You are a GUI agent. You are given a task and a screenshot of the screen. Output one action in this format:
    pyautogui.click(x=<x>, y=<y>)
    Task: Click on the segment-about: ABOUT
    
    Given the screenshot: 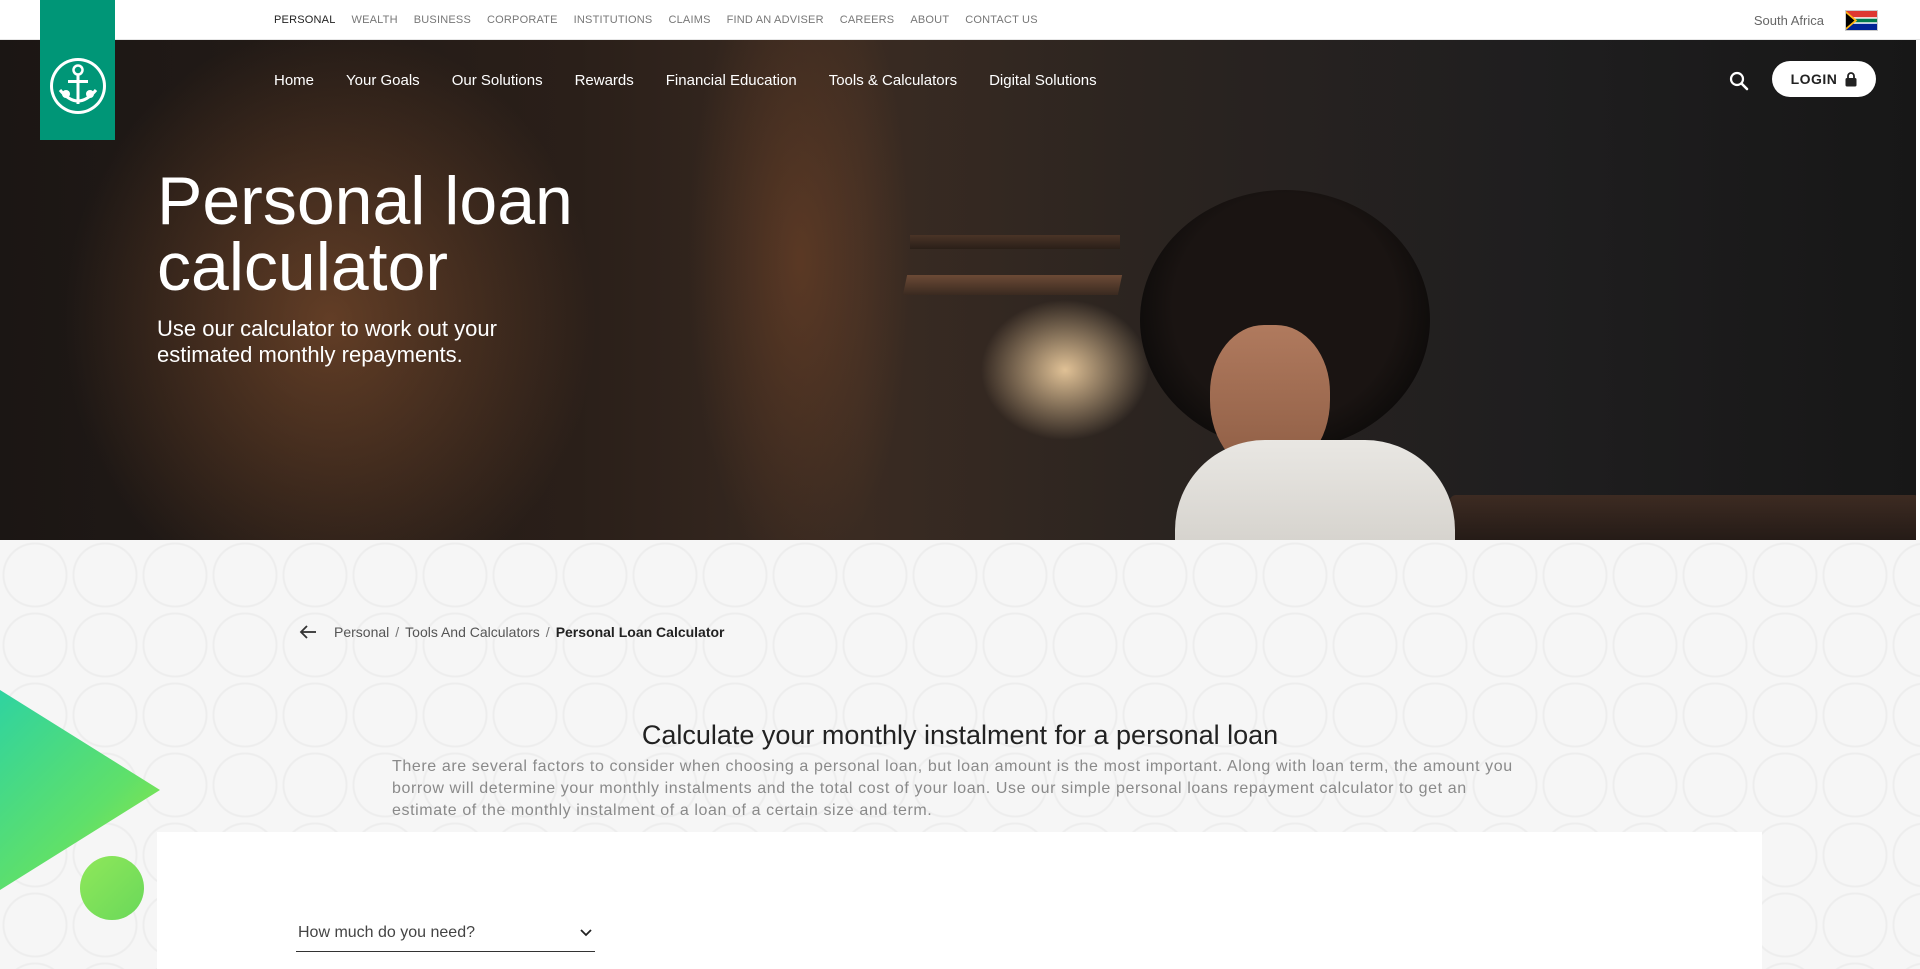 What is the action you would take?
    pyautogui.click(x=929, y=20)
    